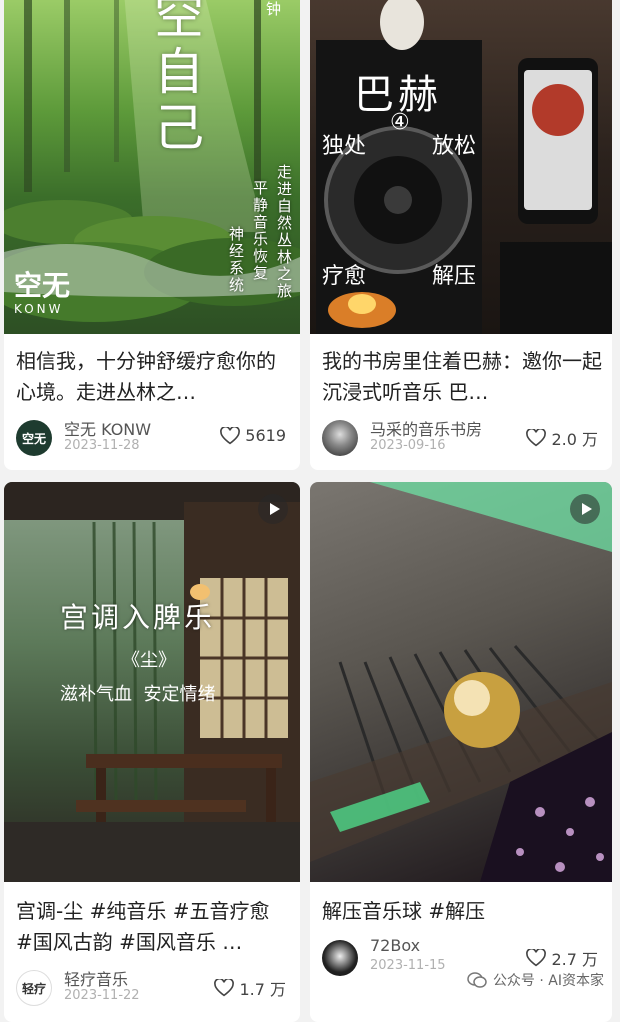  I want to click on like-count: 2.7 万, so click(574, 959).